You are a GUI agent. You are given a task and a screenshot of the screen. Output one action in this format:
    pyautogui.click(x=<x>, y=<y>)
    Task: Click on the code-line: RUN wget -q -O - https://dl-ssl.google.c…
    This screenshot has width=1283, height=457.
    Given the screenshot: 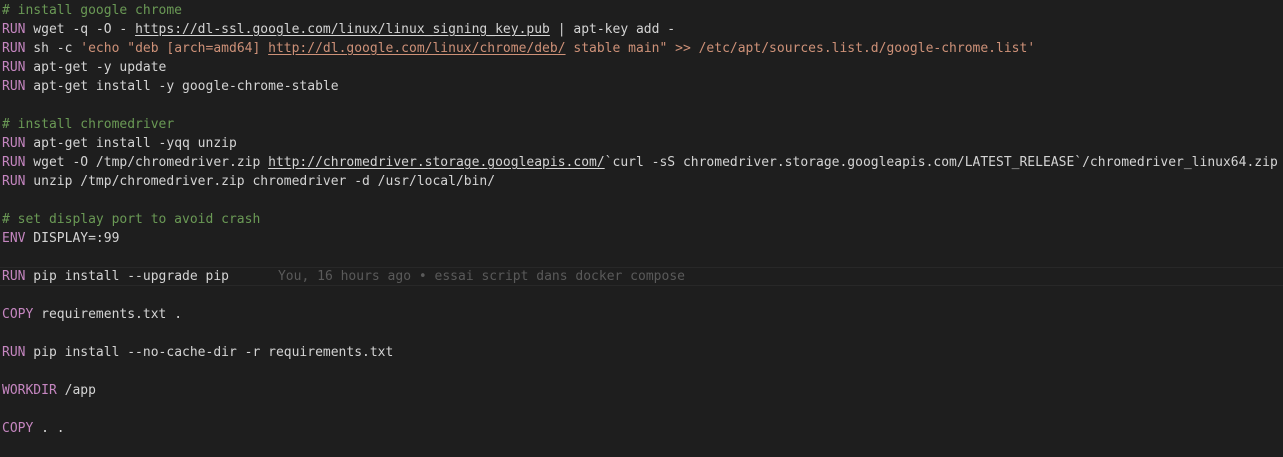 What is the action you would take?
    pyautogui.click(x=641, y=29)
    